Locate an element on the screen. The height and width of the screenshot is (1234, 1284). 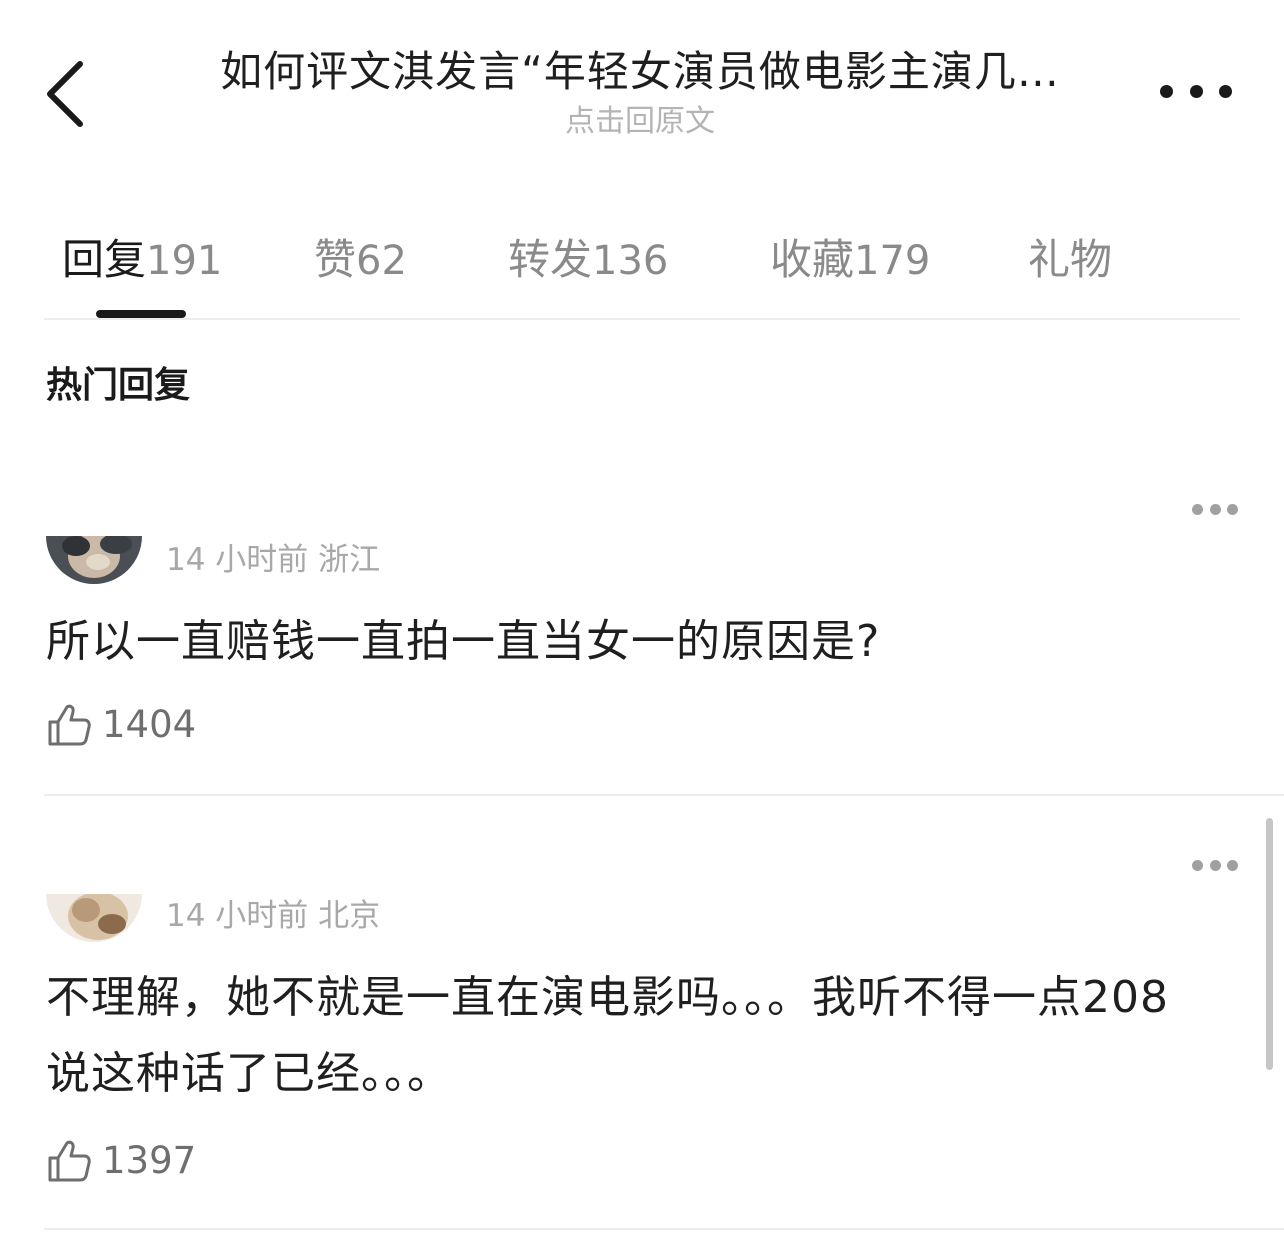
tab-reposts: 转发136 is located at coordinates (588, 260).